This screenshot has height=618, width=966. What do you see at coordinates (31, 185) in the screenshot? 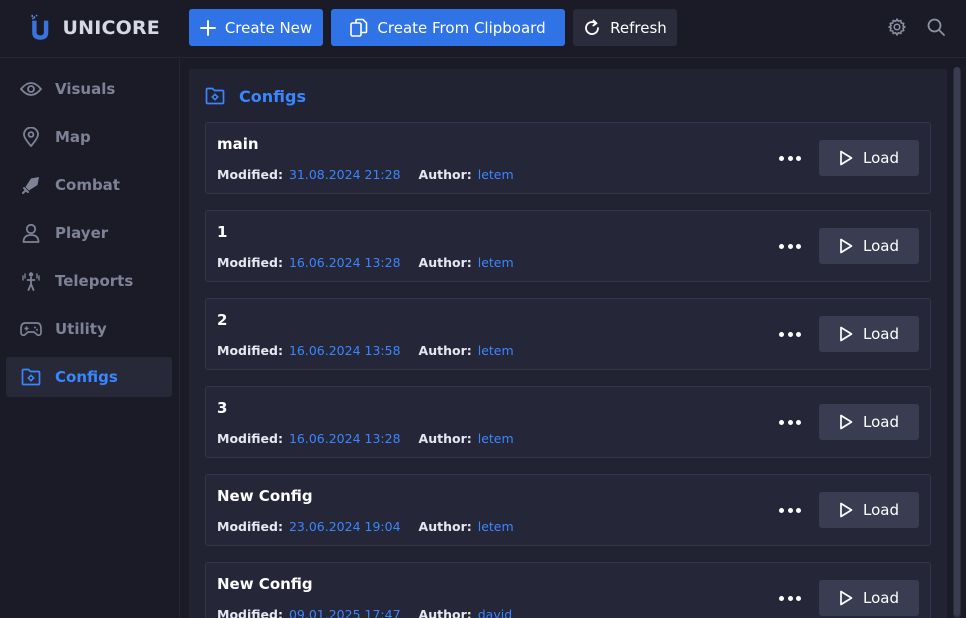
I see `sword-icon` at bounding box center [31, 185].